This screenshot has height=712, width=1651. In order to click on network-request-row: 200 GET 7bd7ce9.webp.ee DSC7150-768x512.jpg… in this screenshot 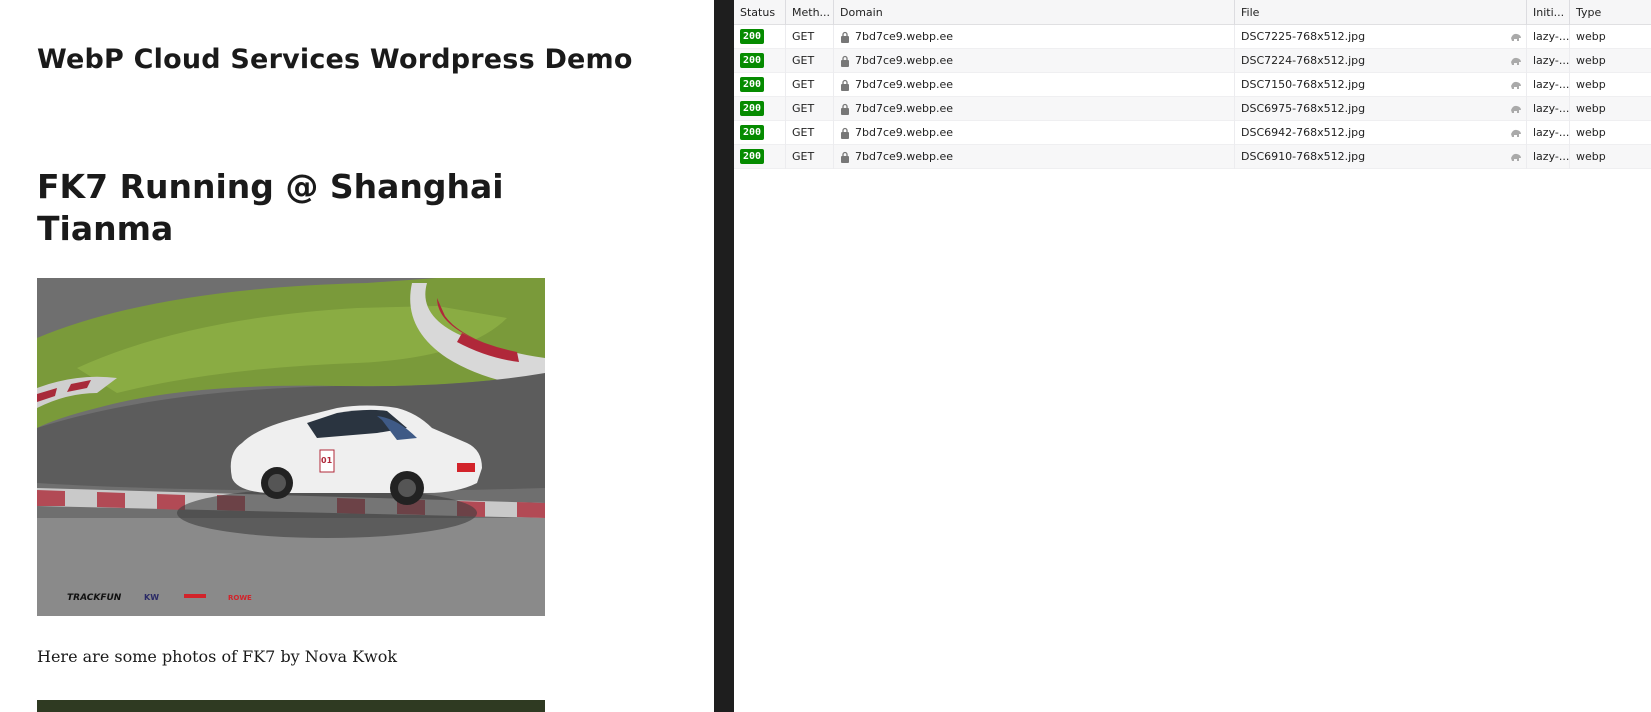, I will do `click(1192, 85)`.